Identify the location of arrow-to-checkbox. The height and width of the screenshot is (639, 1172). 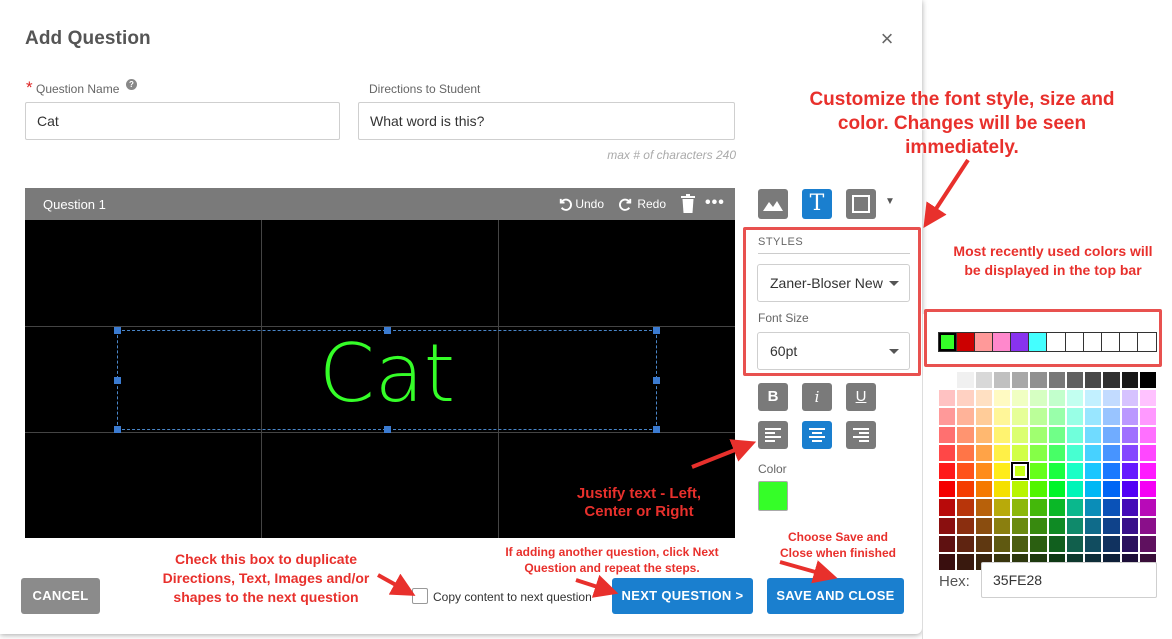
(396, 584).